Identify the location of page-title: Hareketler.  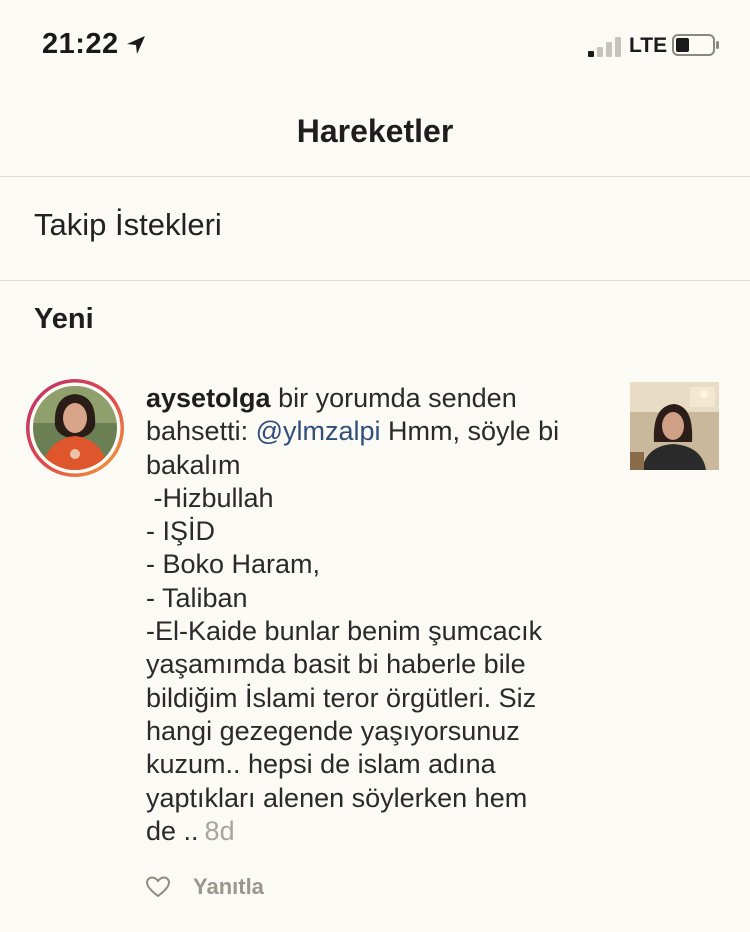
(375, 131).